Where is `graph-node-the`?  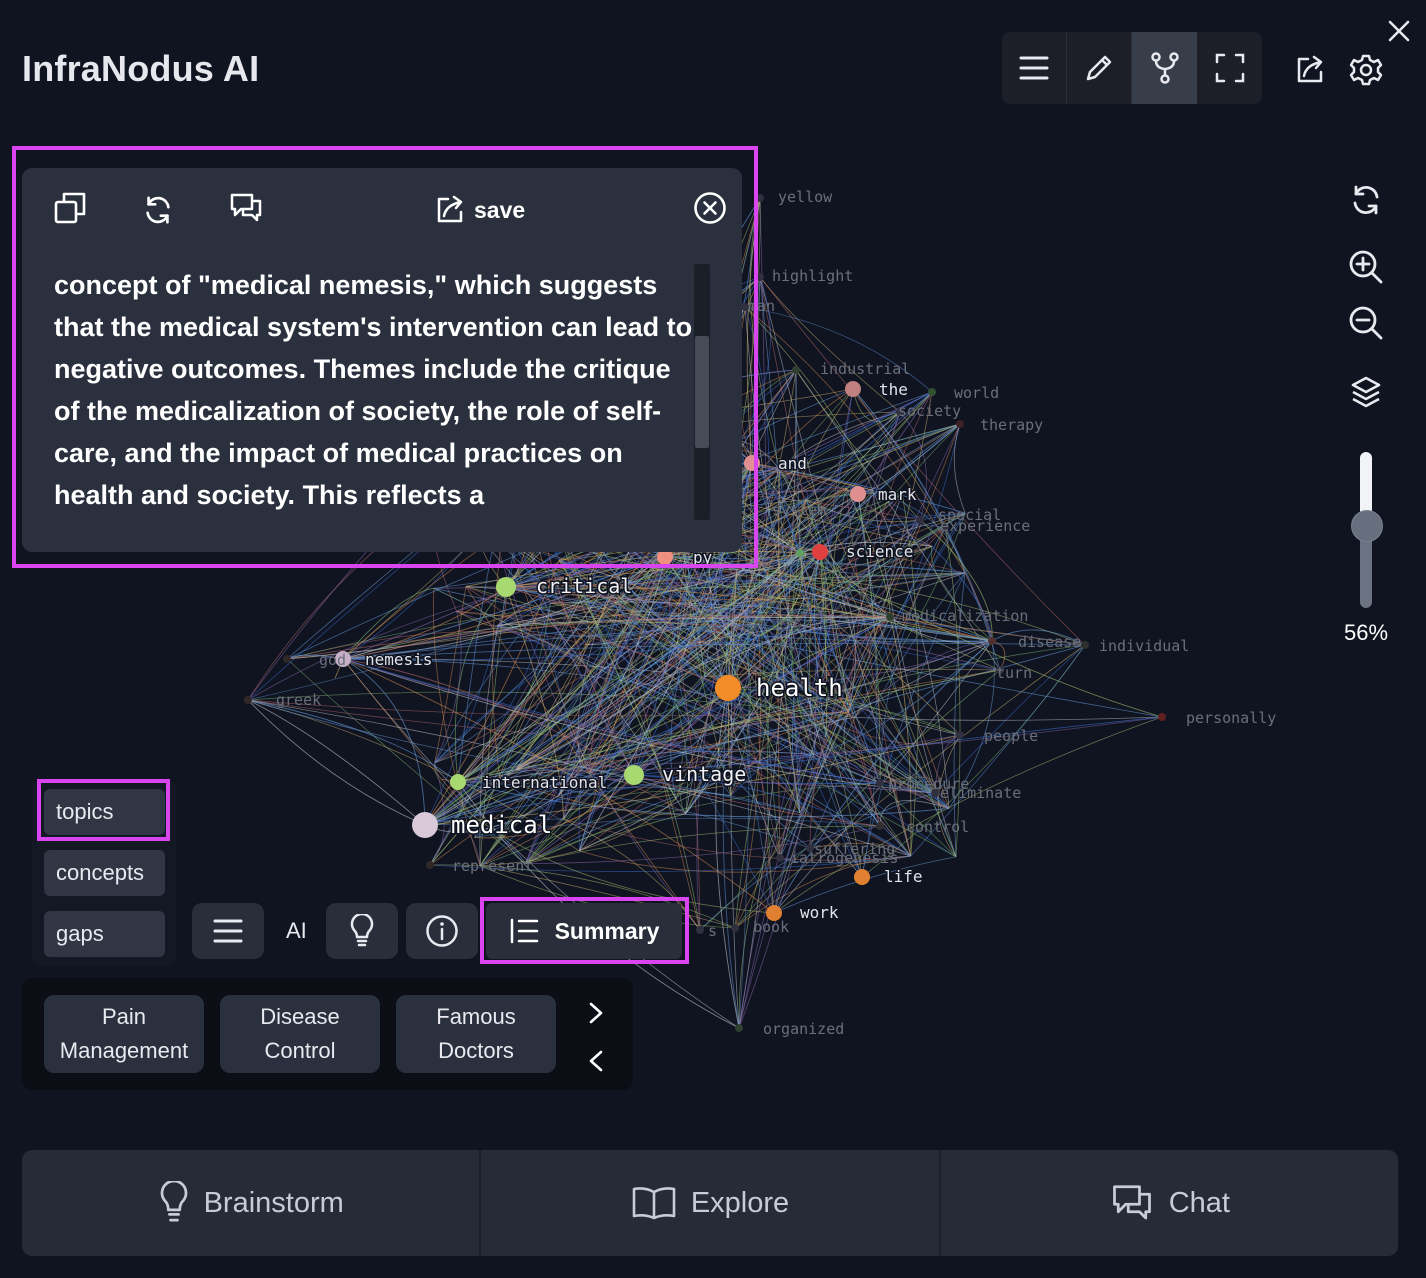
graph-node-the is located at coordinates (853, 389).